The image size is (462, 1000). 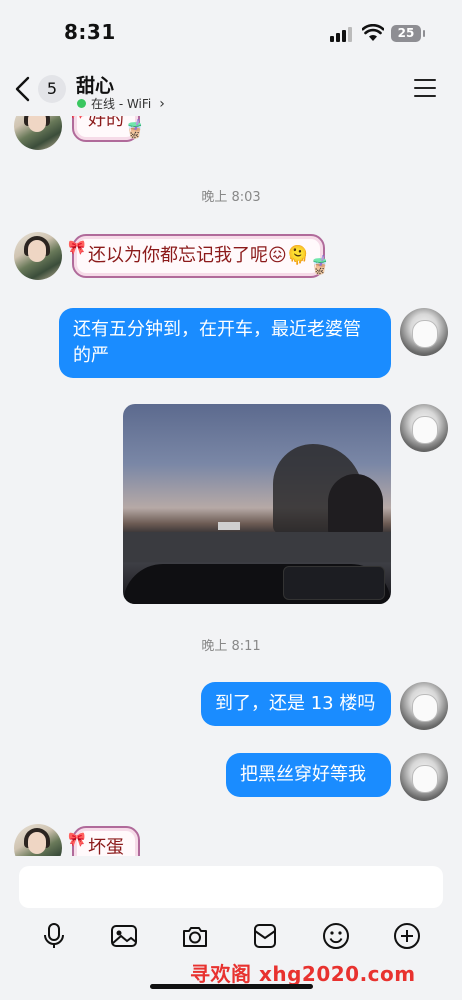 I want to click on image-icon, so click(x=124, y=936).